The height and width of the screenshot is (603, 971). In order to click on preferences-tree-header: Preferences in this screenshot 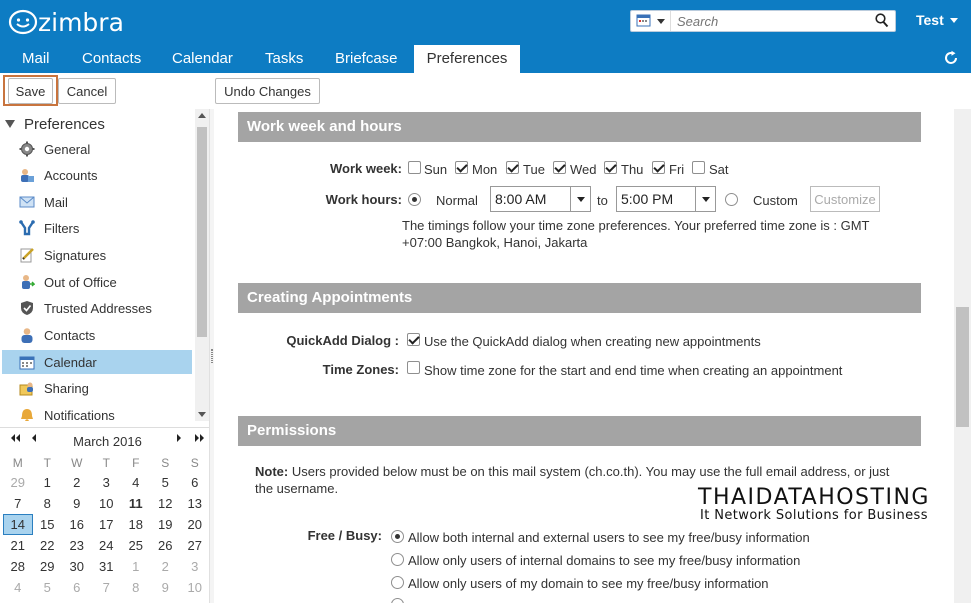, I will do `click(55, 124)`.